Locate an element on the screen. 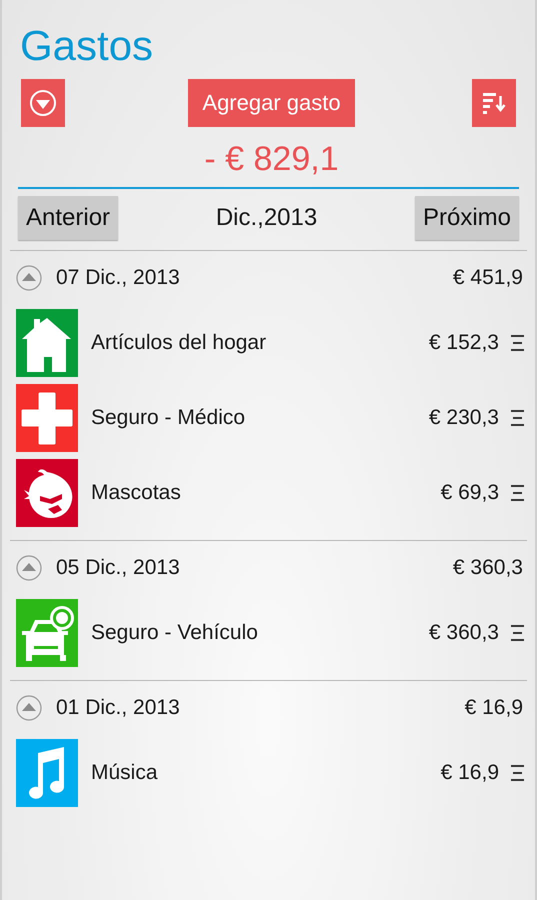  next-button: Próximo is located at coordinates (466, 218).